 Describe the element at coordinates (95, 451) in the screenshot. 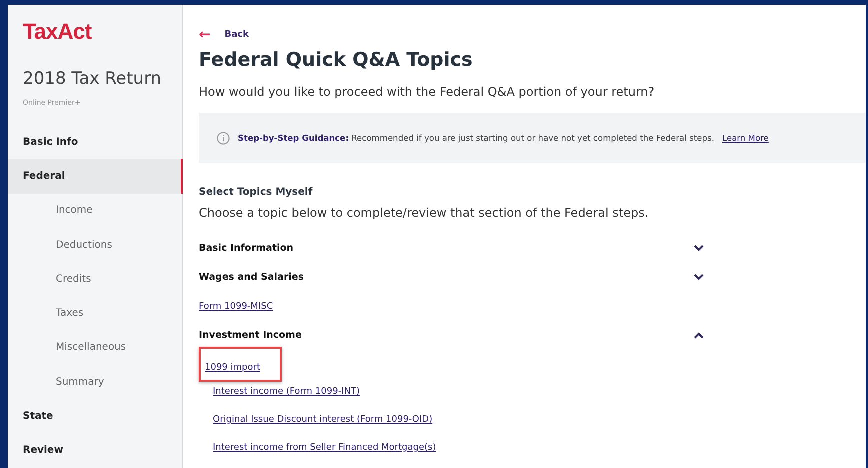

I see `nav-item: Review` at that location.